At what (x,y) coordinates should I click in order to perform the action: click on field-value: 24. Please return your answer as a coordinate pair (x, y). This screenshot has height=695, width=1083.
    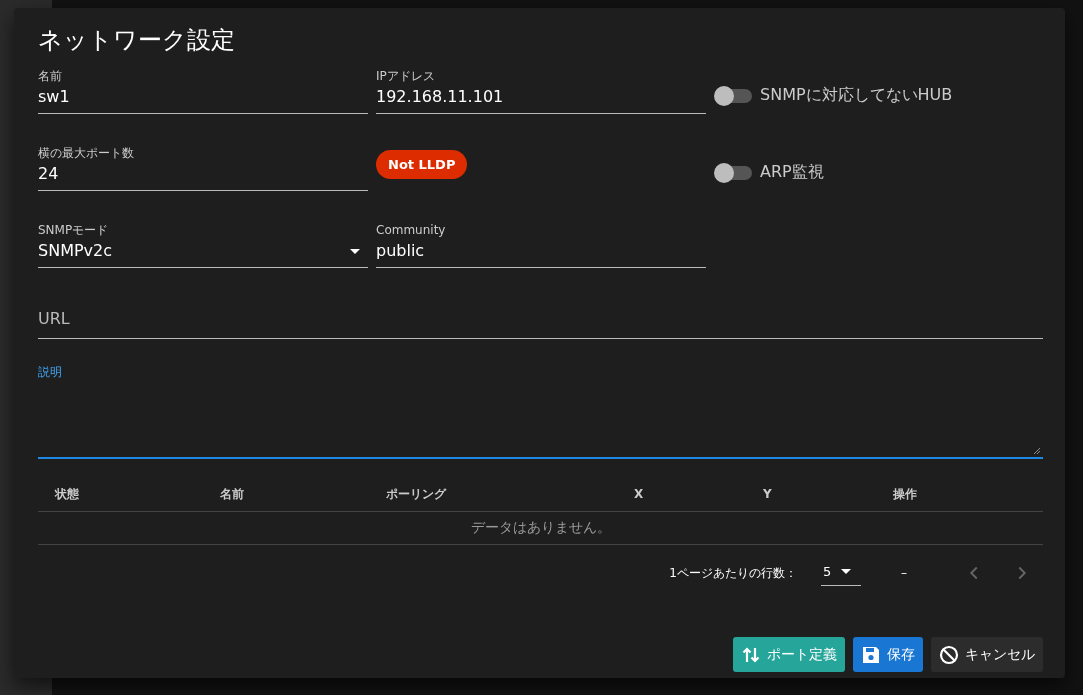
    Looking at the image, I should click on (49, 174).